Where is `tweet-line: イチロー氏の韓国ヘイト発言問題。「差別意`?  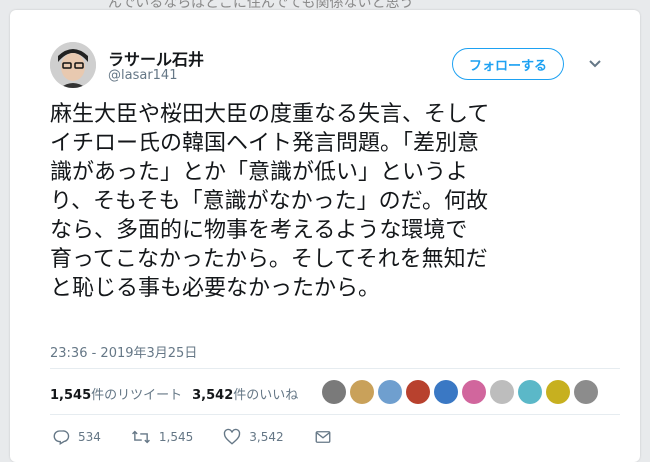
tweet-line: イチロー氏の韓国ヘイト発言問題。「差別意 is located at coordinates (265, 143).